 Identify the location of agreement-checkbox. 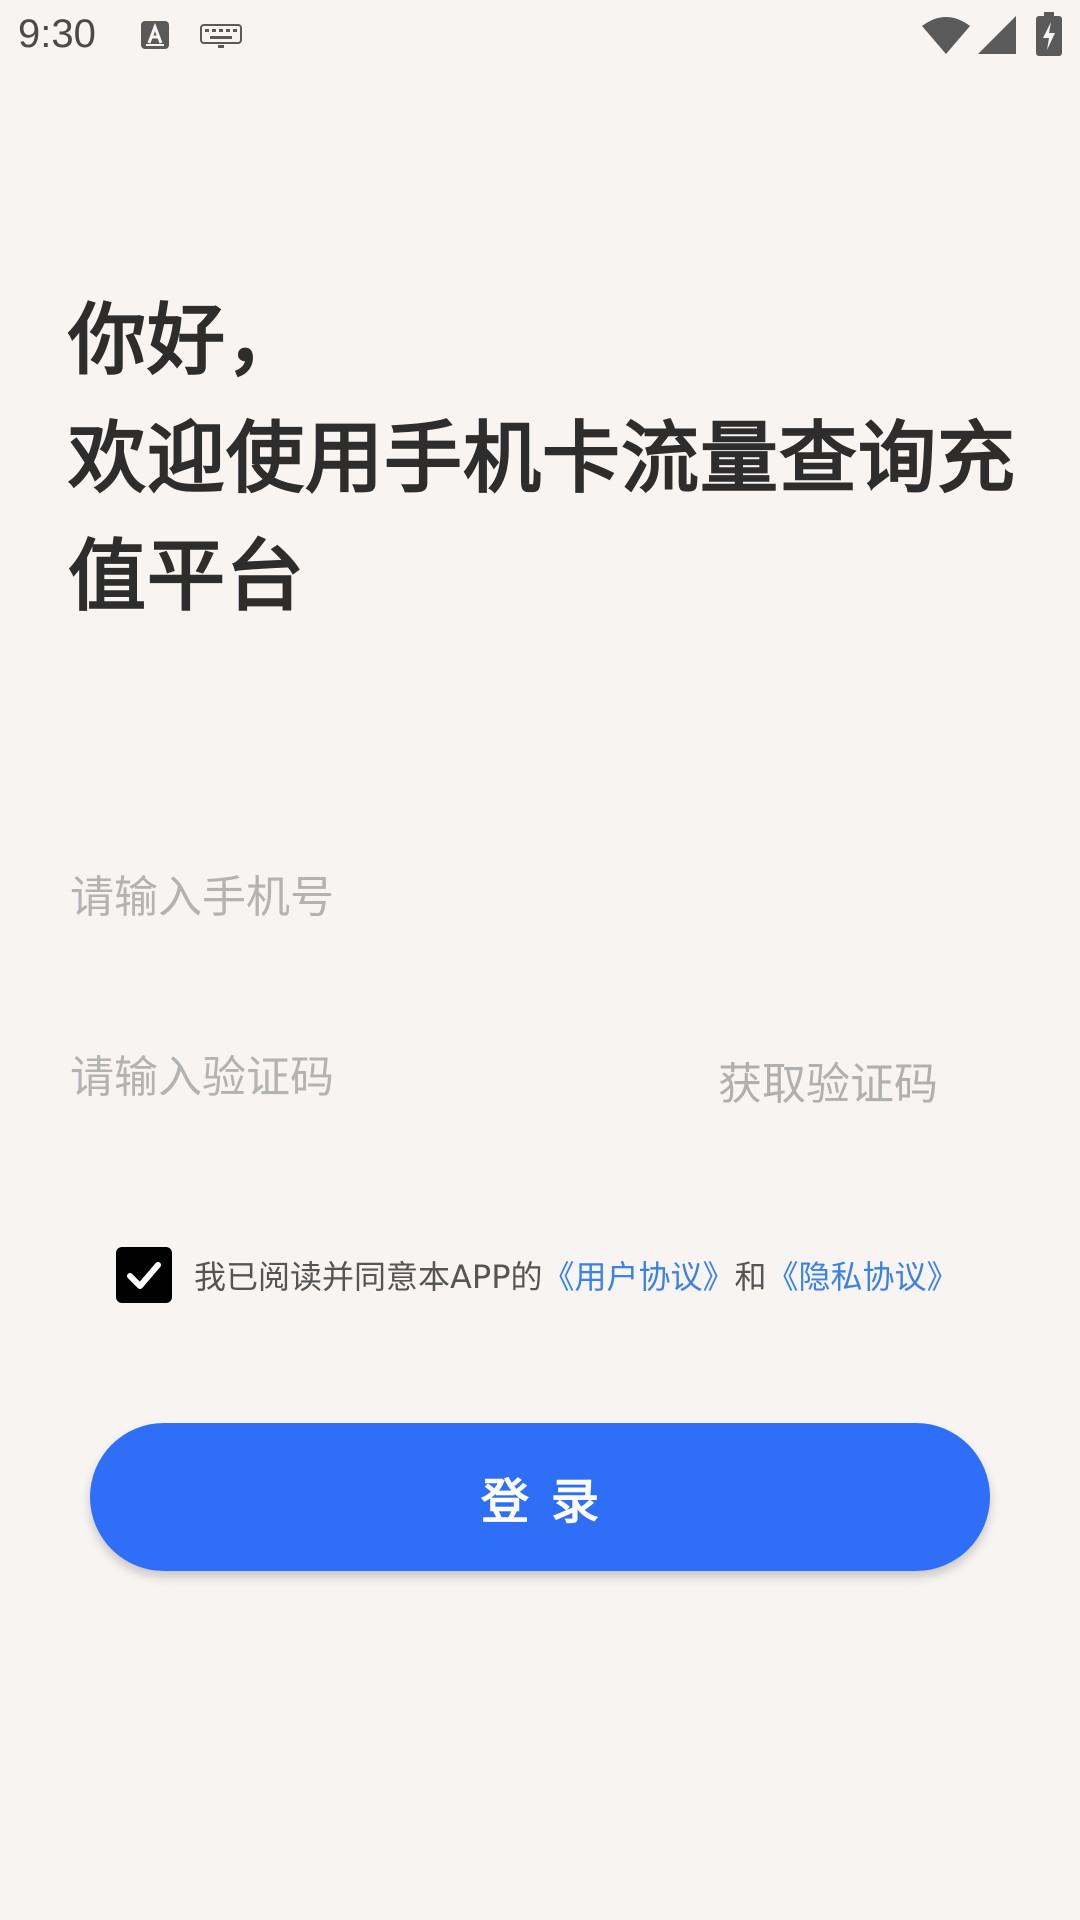
(144, 1275).